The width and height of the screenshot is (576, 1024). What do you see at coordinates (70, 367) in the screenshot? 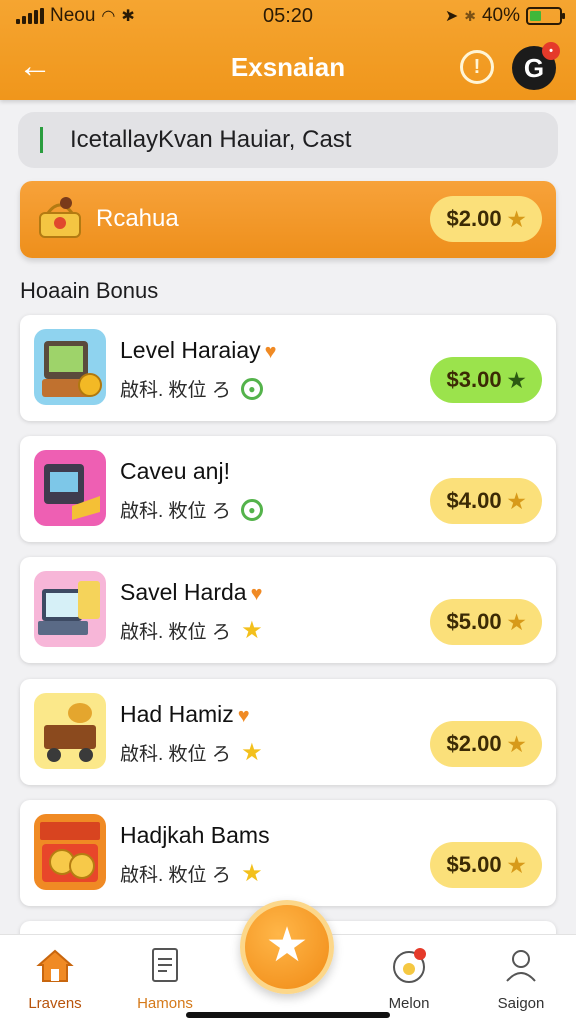
I see `arcade-machine-icon` at bounding box center [70, 367].